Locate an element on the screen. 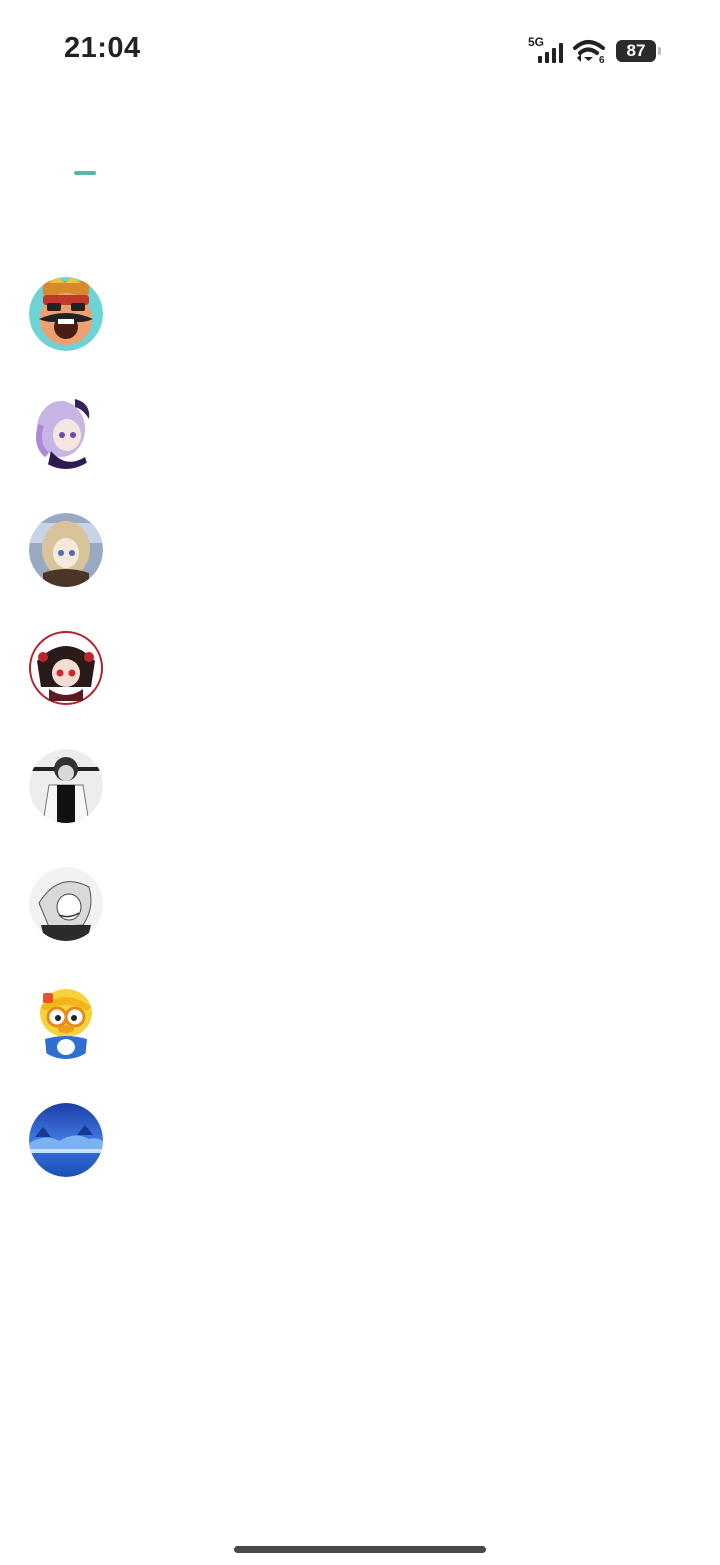  sketch-anime-girl-avatar is located at coordinates (66, 904).